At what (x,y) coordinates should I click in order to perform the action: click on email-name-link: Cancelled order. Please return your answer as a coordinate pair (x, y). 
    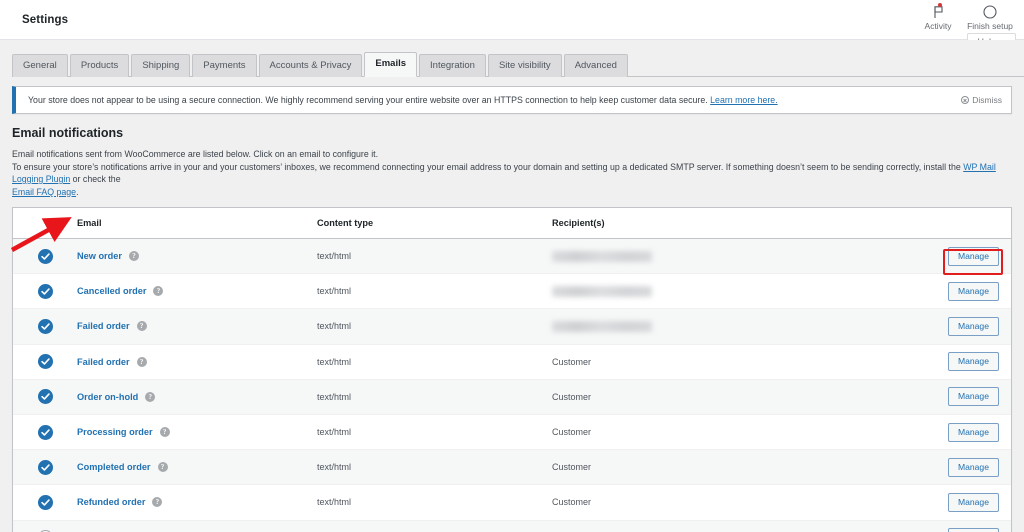
    Looking at the image, I should click on (111, 291).